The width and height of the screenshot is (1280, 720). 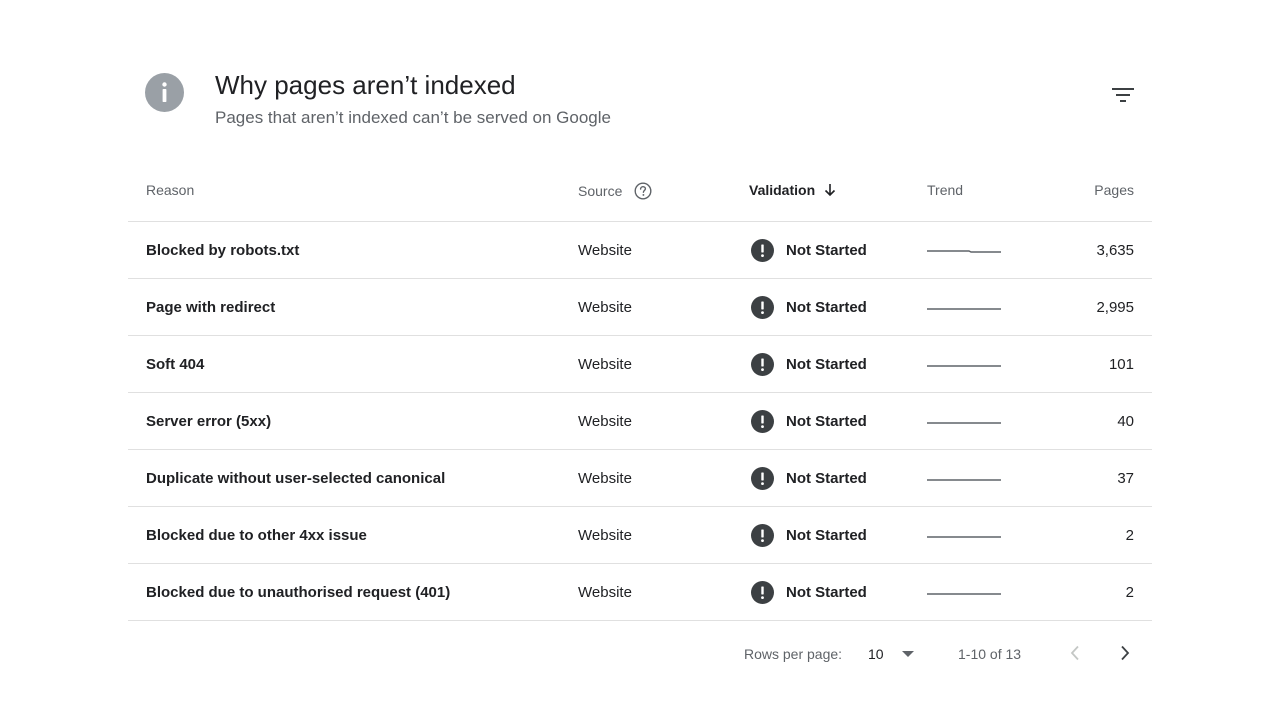 I want to click on reason-cell: Blocked by robots.txt, so click(x=223, y=250).